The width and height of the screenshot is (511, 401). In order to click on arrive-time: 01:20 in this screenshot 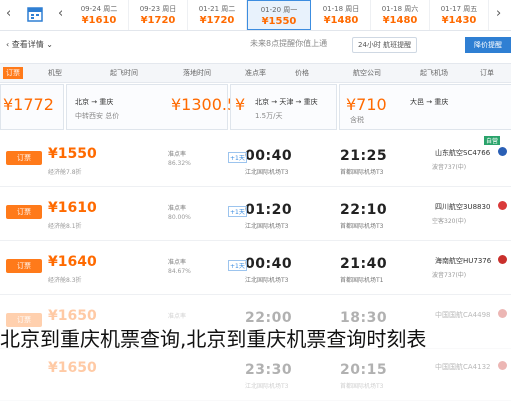, I will do `click(269, 210)`.